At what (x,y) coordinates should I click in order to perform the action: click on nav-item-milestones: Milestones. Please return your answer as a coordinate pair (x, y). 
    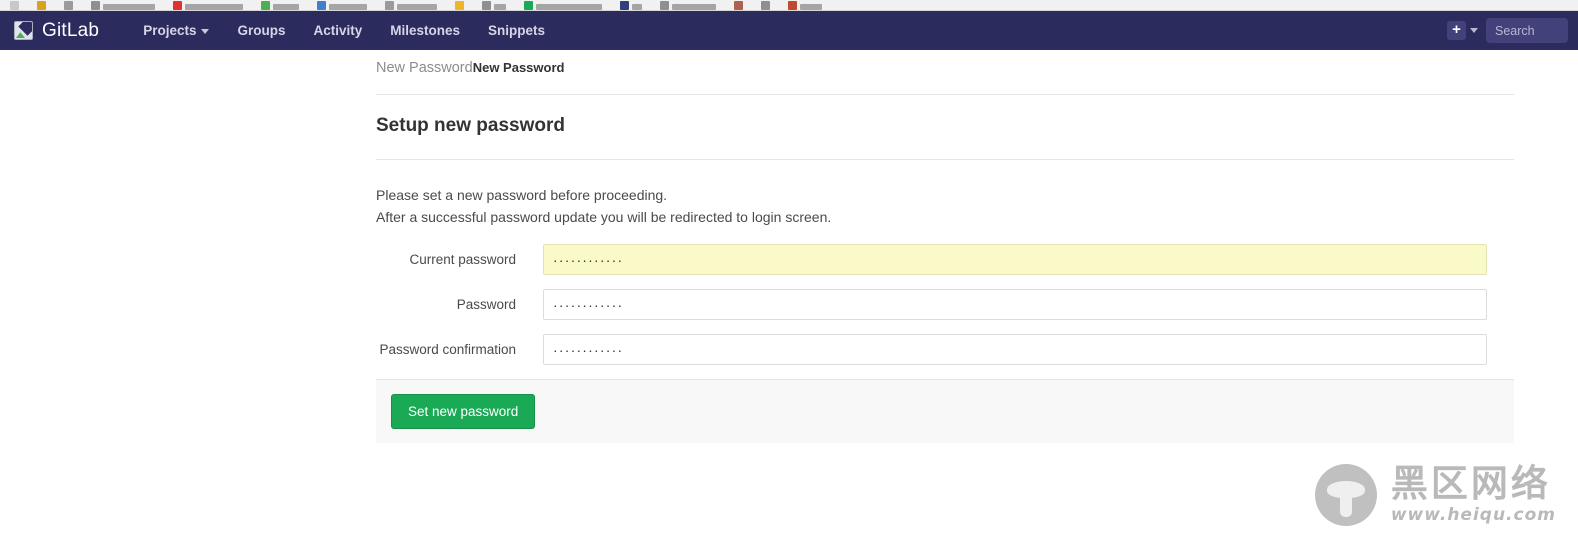
    Looking at the image, I should click on (425, 30).